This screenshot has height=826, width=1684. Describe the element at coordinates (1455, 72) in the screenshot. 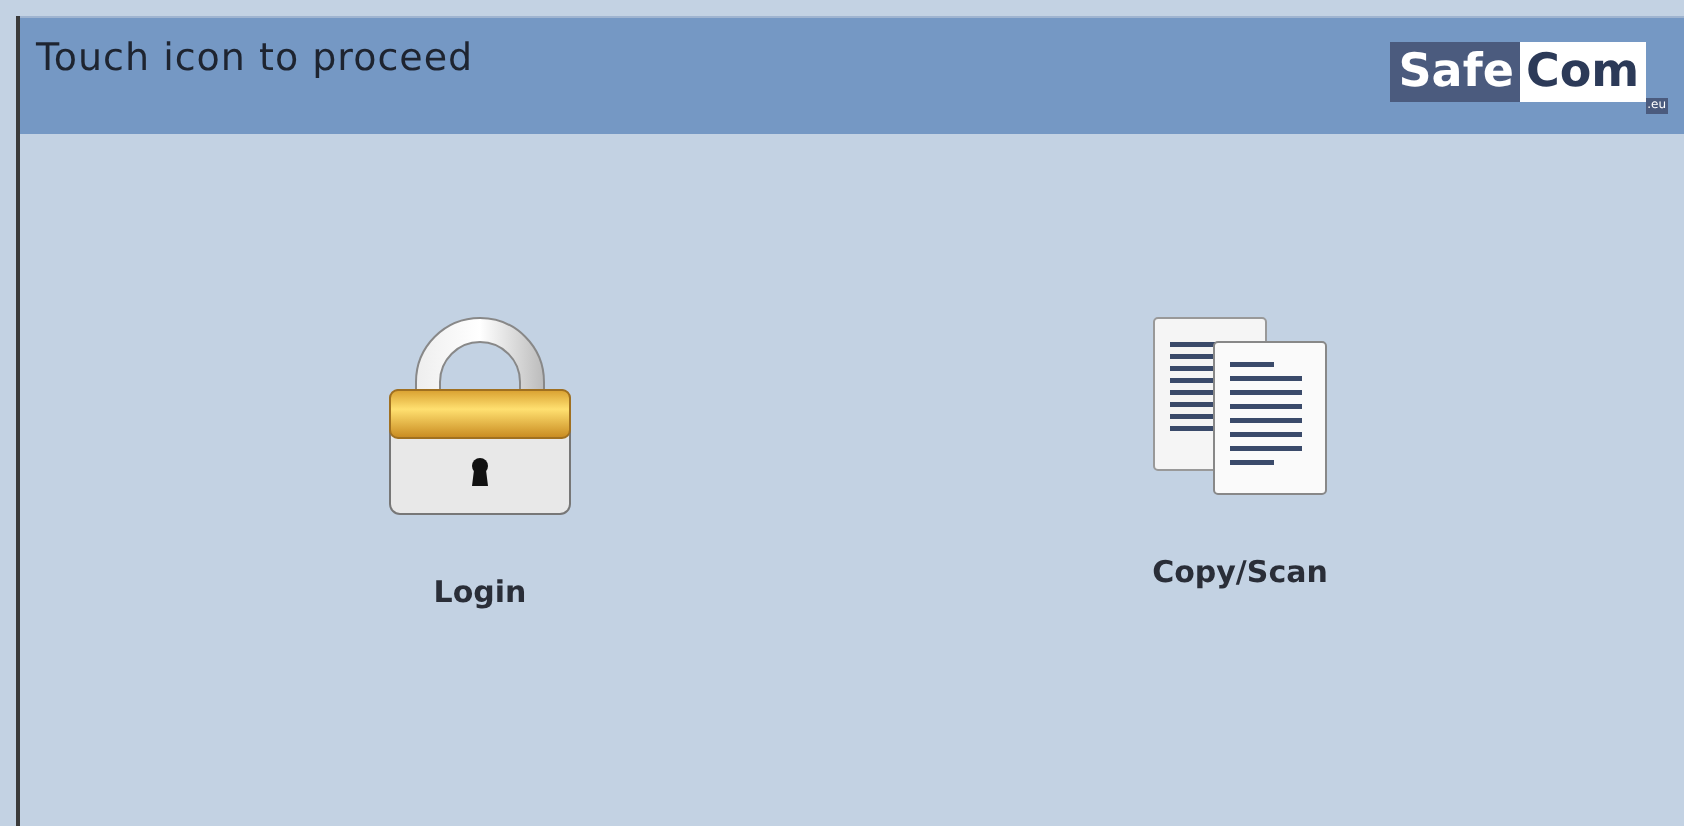

I see `logo-text: Safe` at that location.